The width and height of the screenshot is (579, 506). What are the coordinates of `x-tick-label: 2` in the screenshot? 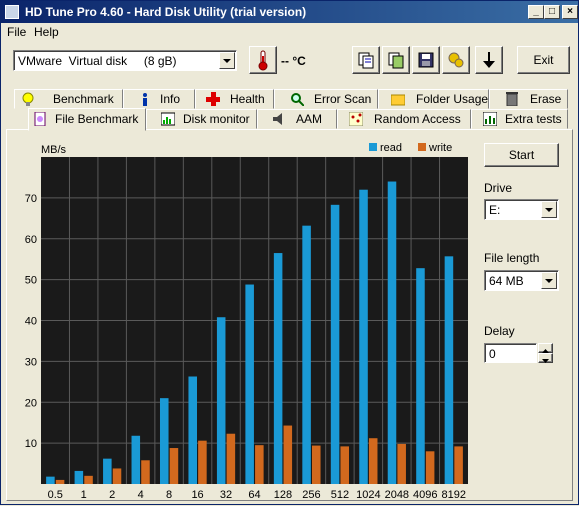 It's located at (112, 495).